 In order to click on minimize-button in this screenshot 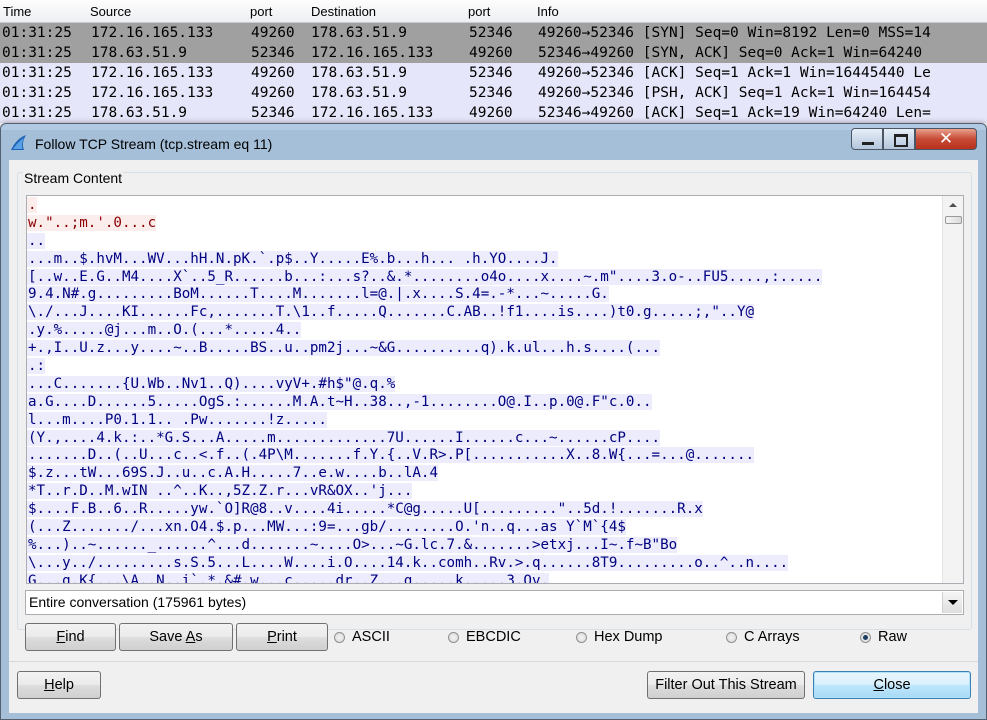, I will do `click(867, 139)`.